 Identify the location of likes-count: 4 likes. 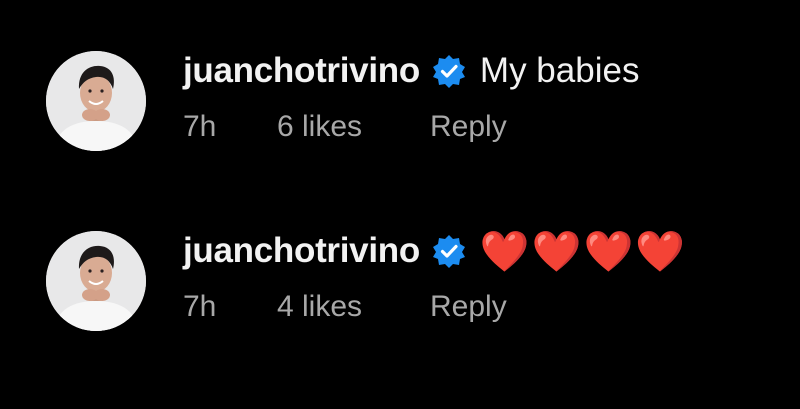
(353, 307).